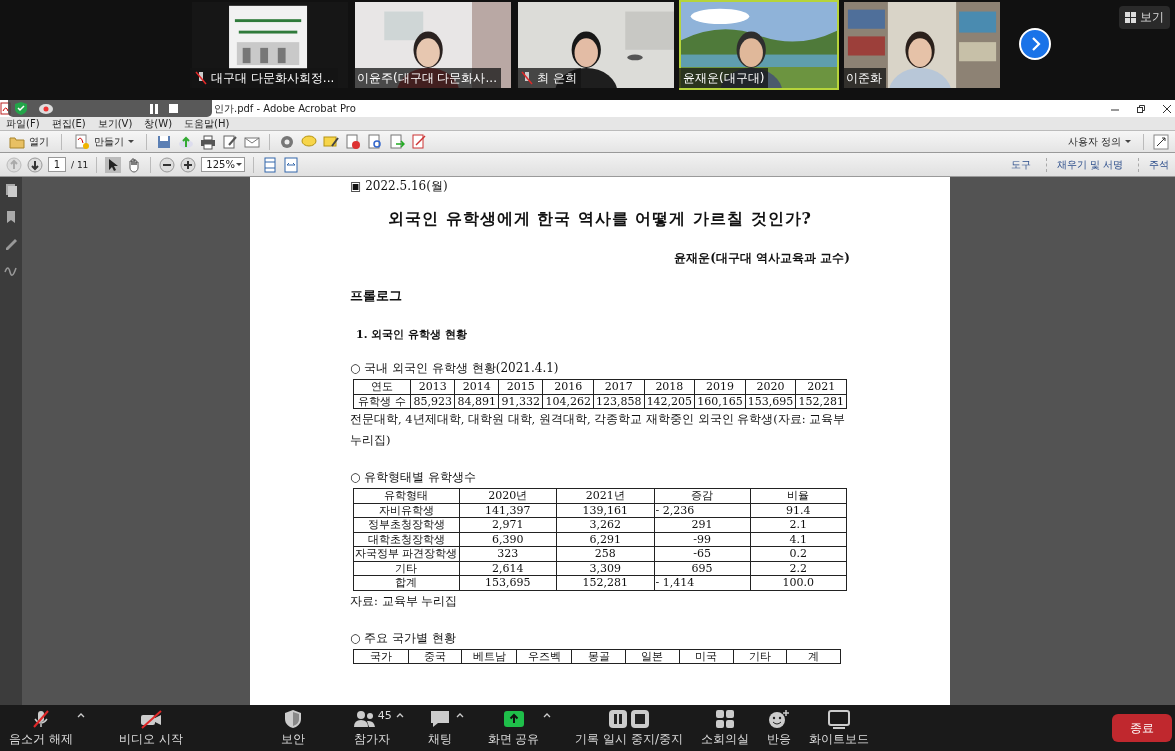 The width and height of the screenshot is (1175, 751). I want to click on table-cell: 자비유학생, so click(406, 510).